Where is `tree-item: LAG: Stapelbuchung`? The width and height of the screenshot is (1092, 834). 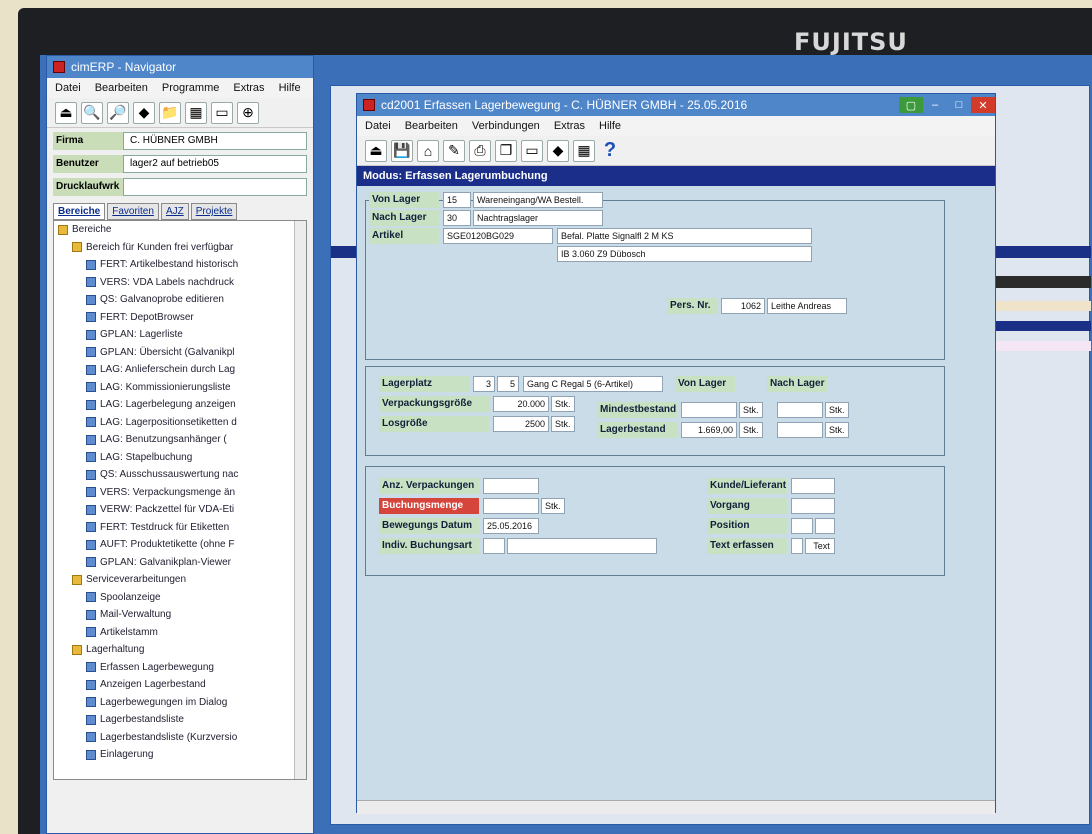 tree-item: LAG: Stapelbuchung is located at coordinates (180, 458).